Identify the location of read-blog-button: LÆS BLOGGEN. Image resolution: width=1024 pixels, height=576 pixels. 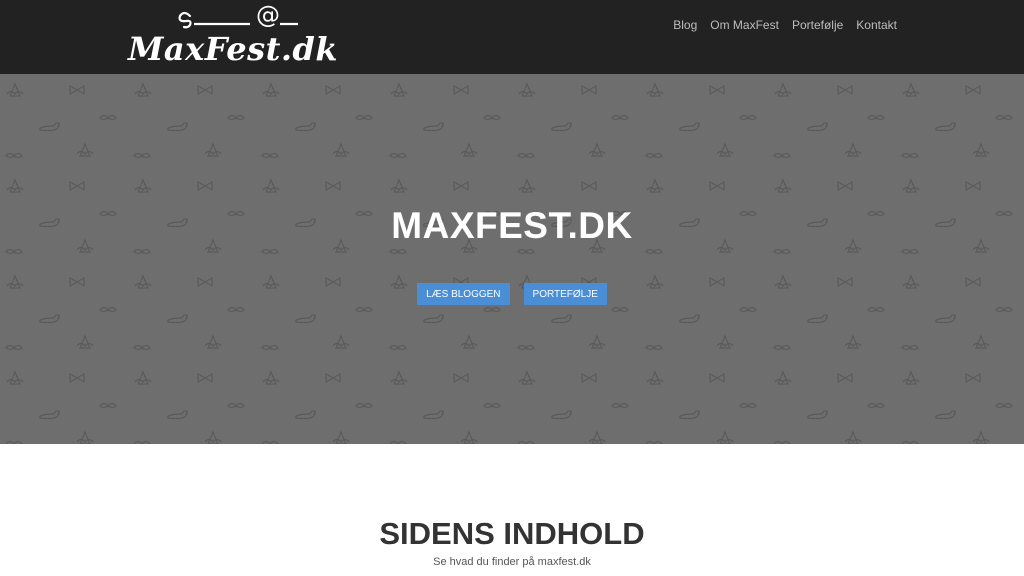
(463, 294).